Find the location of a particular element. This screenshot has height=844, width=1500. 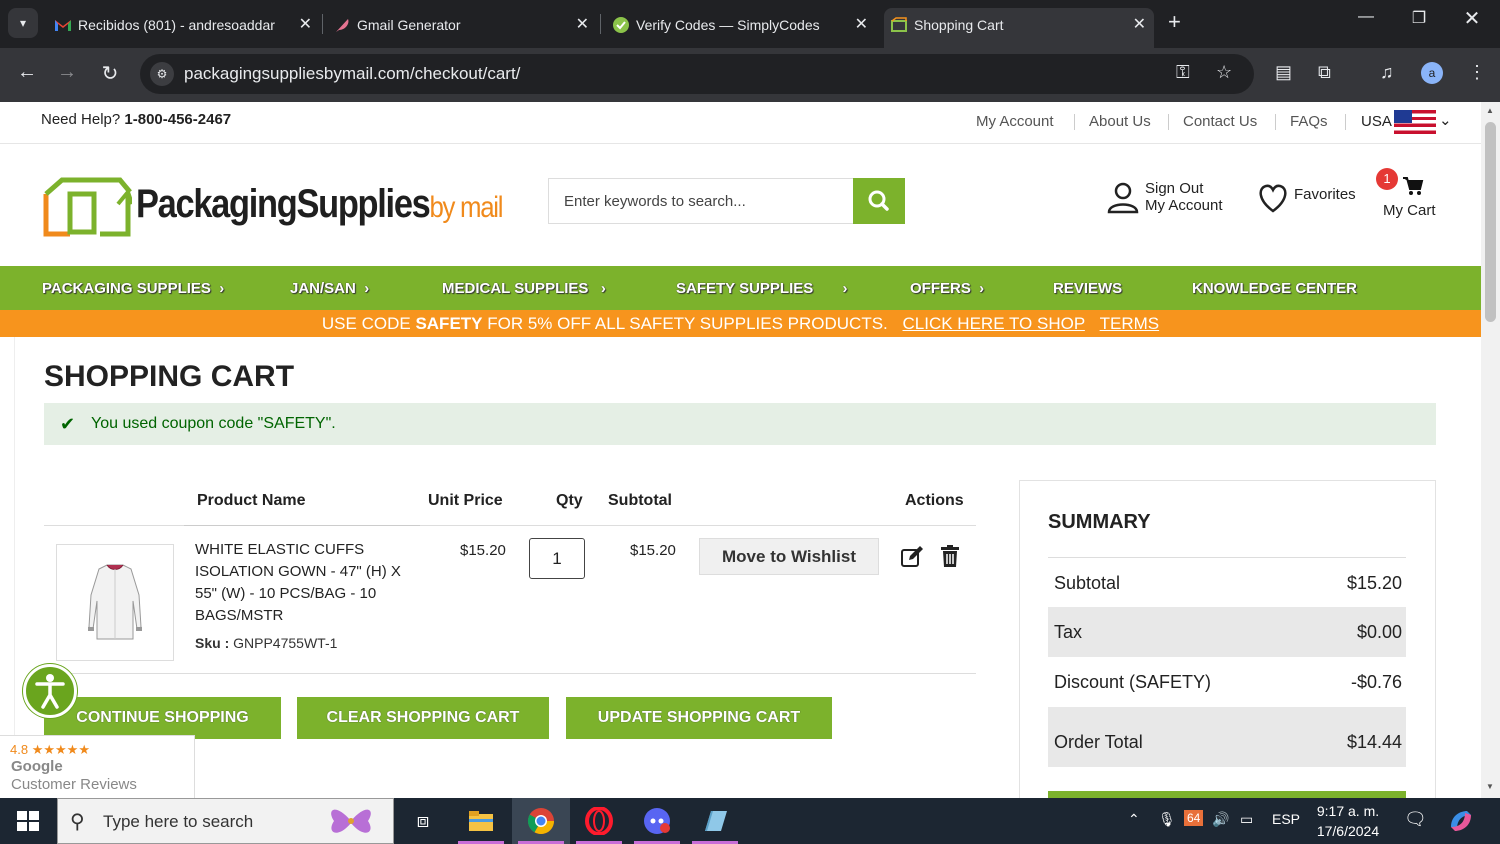

nav-safety-supplies: SAFETY SUPPLIES › is located at coordinates (761, 288).